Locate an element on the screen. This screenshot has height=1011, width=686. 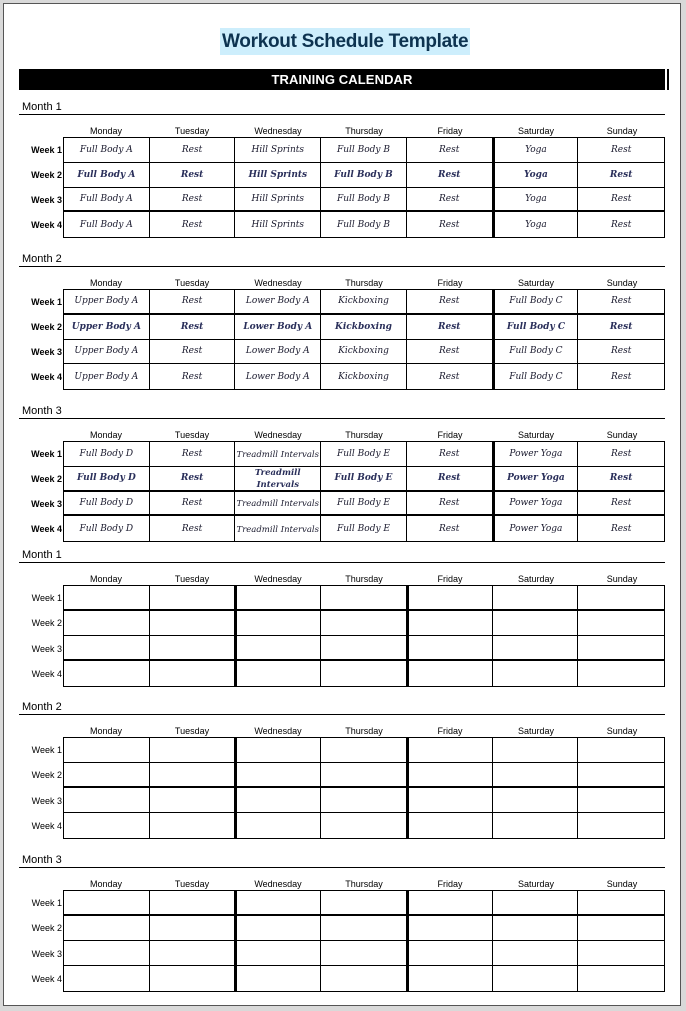
schedule-cell: Hill Sprints is located at coordinates (278, 224).